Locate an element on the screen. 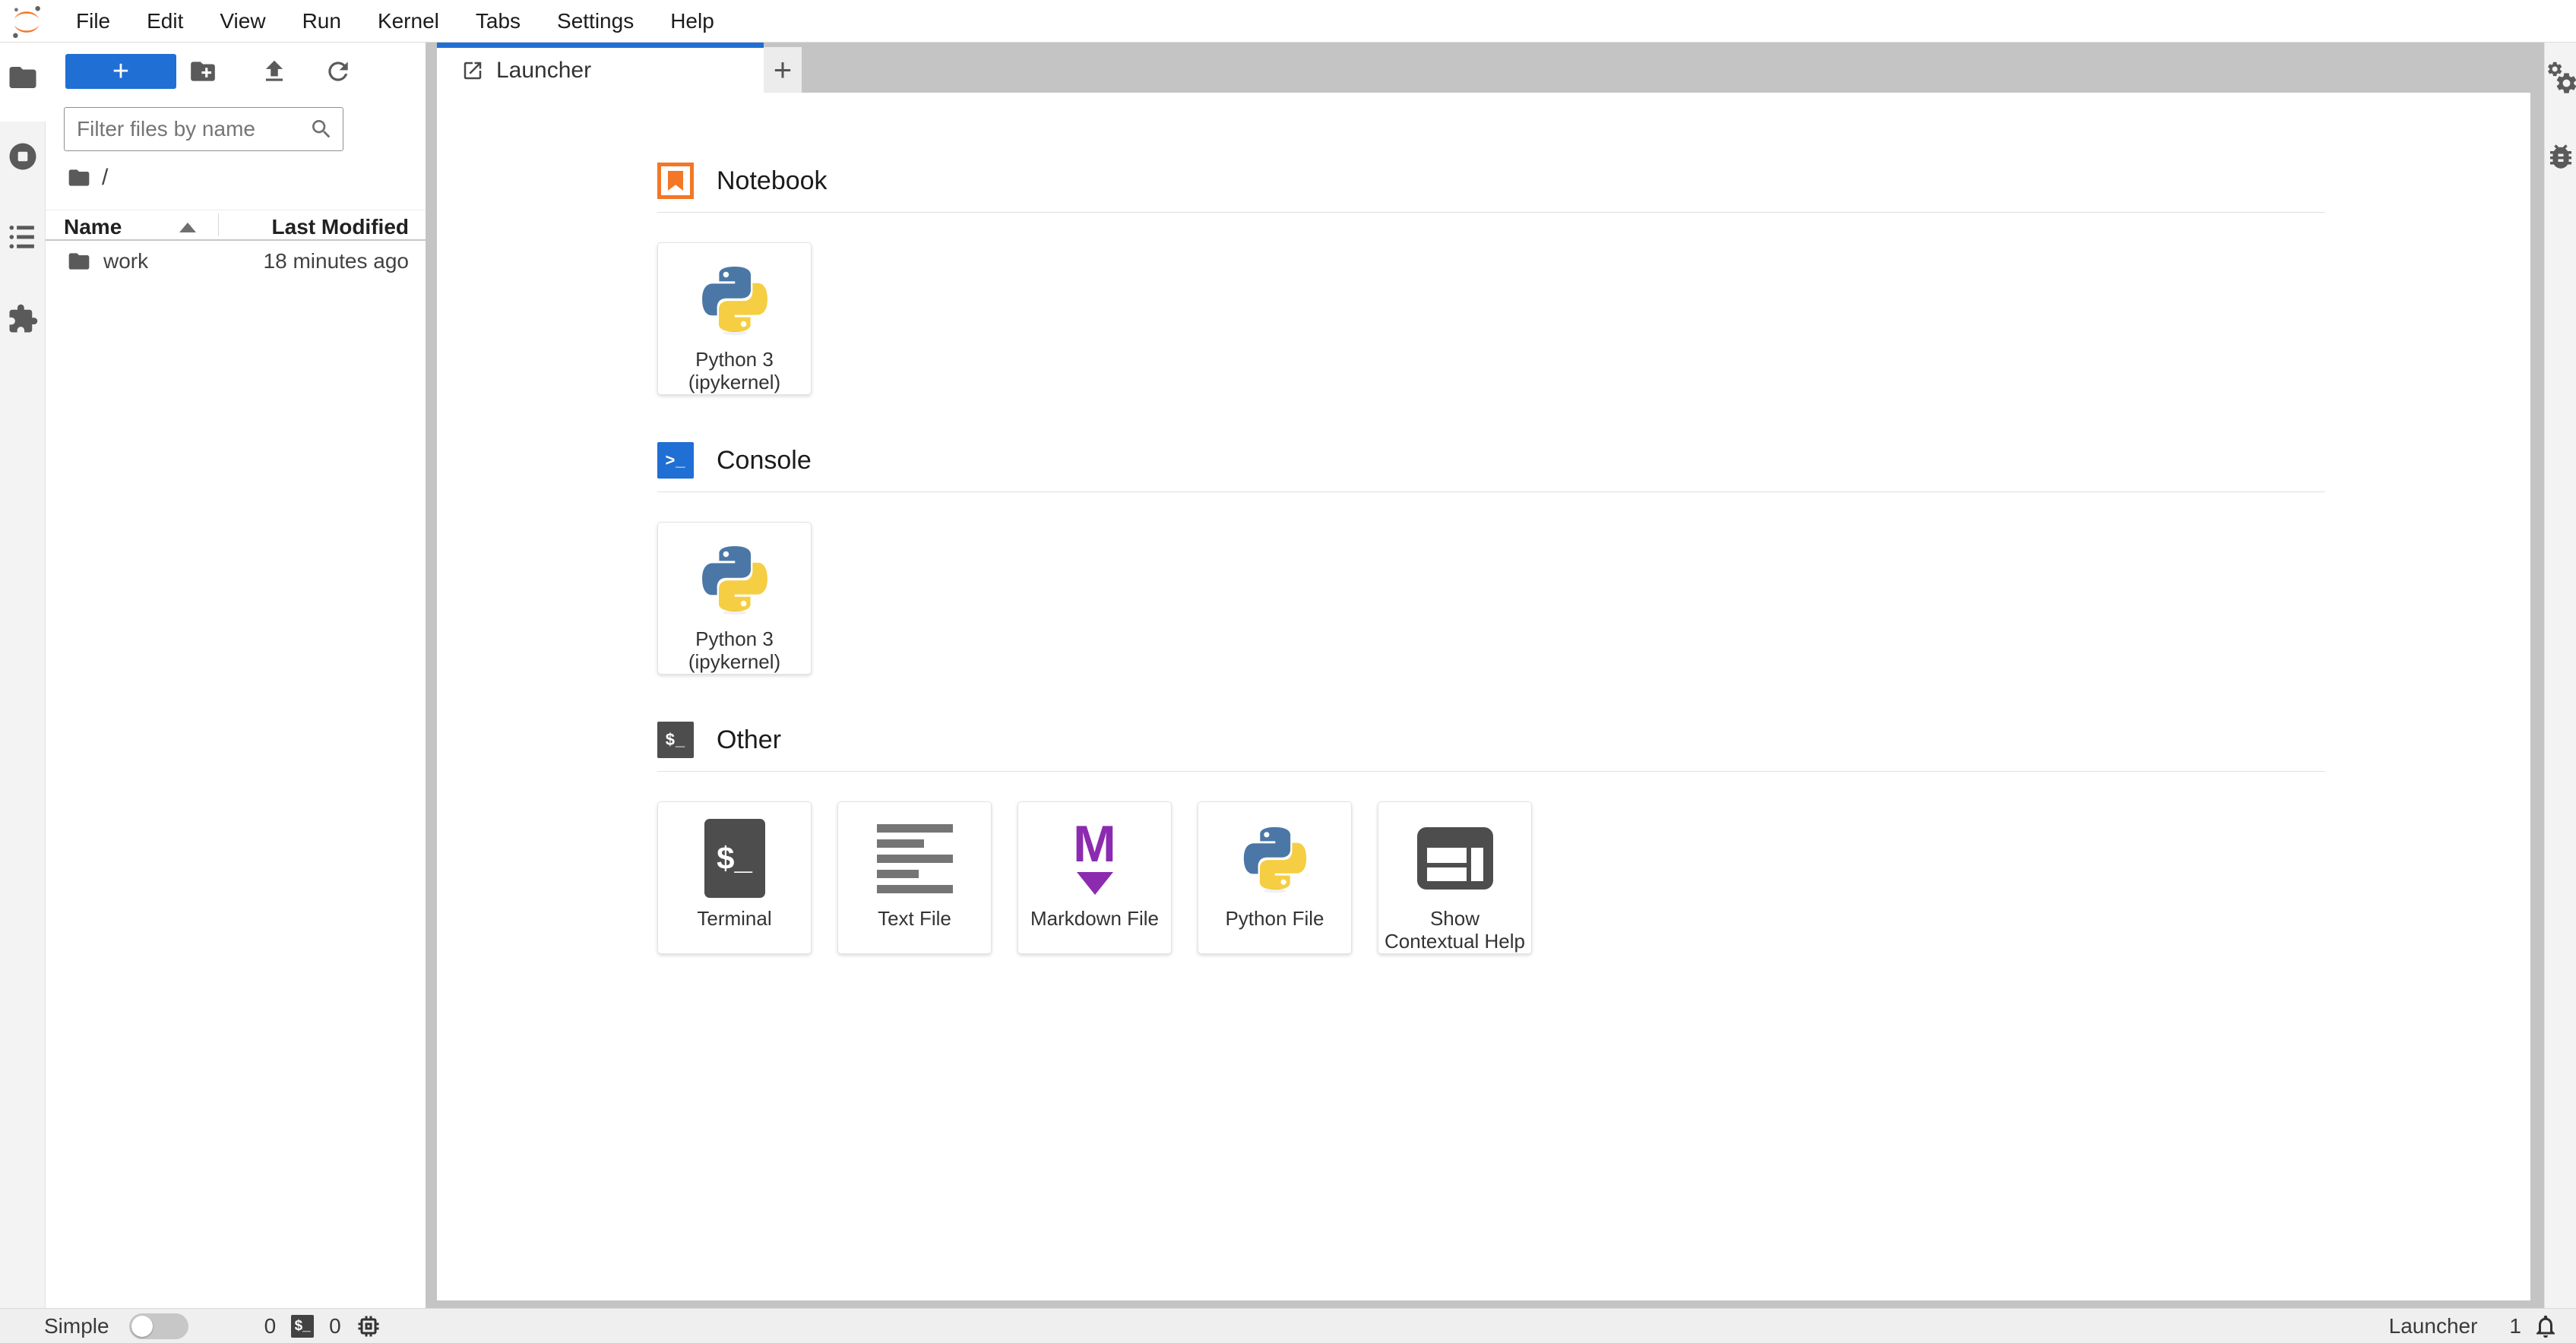 Image resolution: width=2576 pixels, height=1343 pixels. launcher-card-markdown-file: M Markdown File is located at coordinates (1094, 877).